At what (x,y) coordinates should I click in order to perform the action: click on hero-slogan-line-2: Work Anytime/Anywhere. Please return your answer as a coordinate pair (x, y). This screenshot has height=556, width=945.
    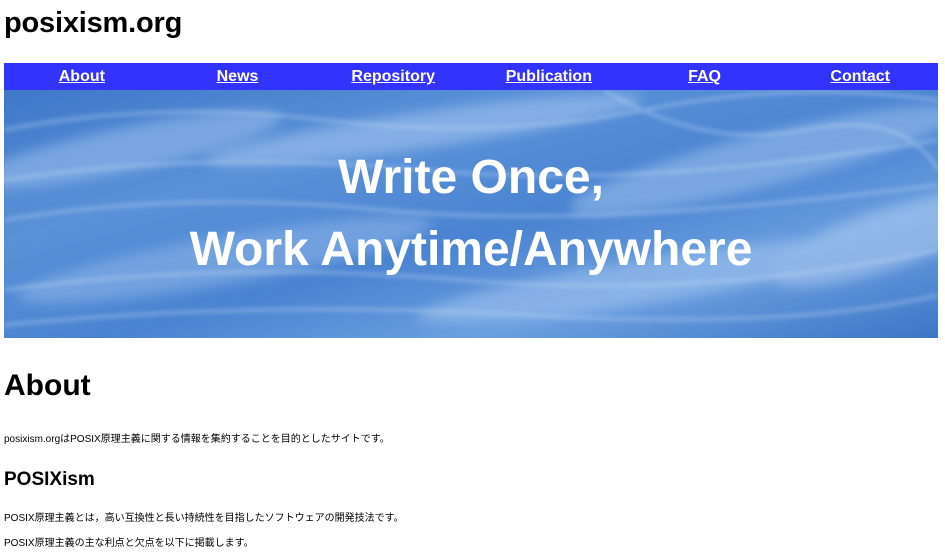
    Looking at the image, I should click on (471, 249).